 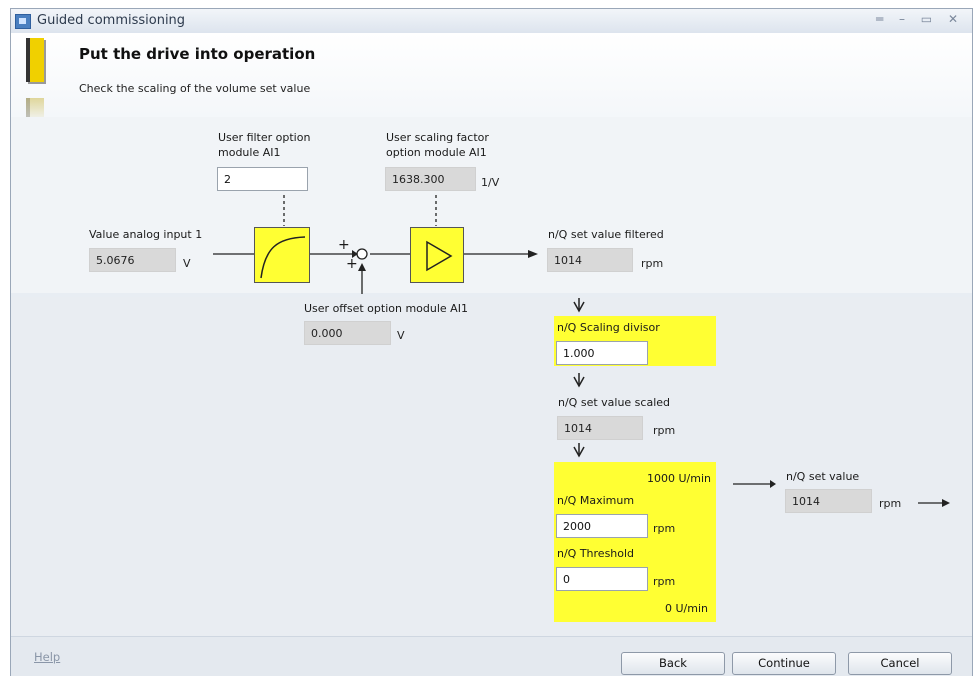 I want to click on arrowhead-output-icon, so click(x=533, y=254).